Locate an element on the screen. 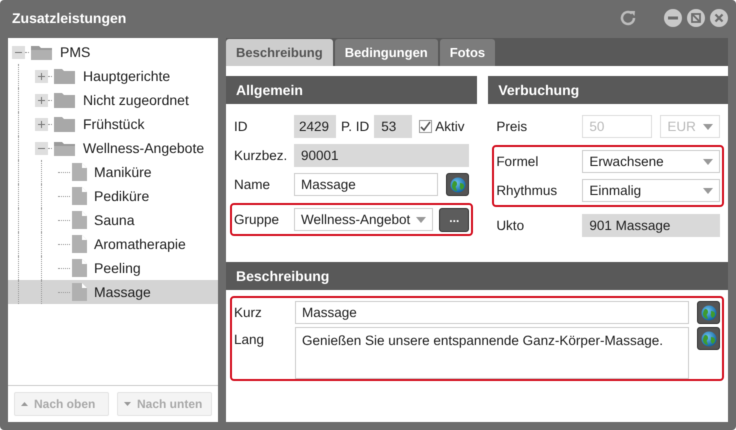 Image resolution: width=736 pixels, height=430 pixels. id-field: 2429 is located at coordinates (315, 126).